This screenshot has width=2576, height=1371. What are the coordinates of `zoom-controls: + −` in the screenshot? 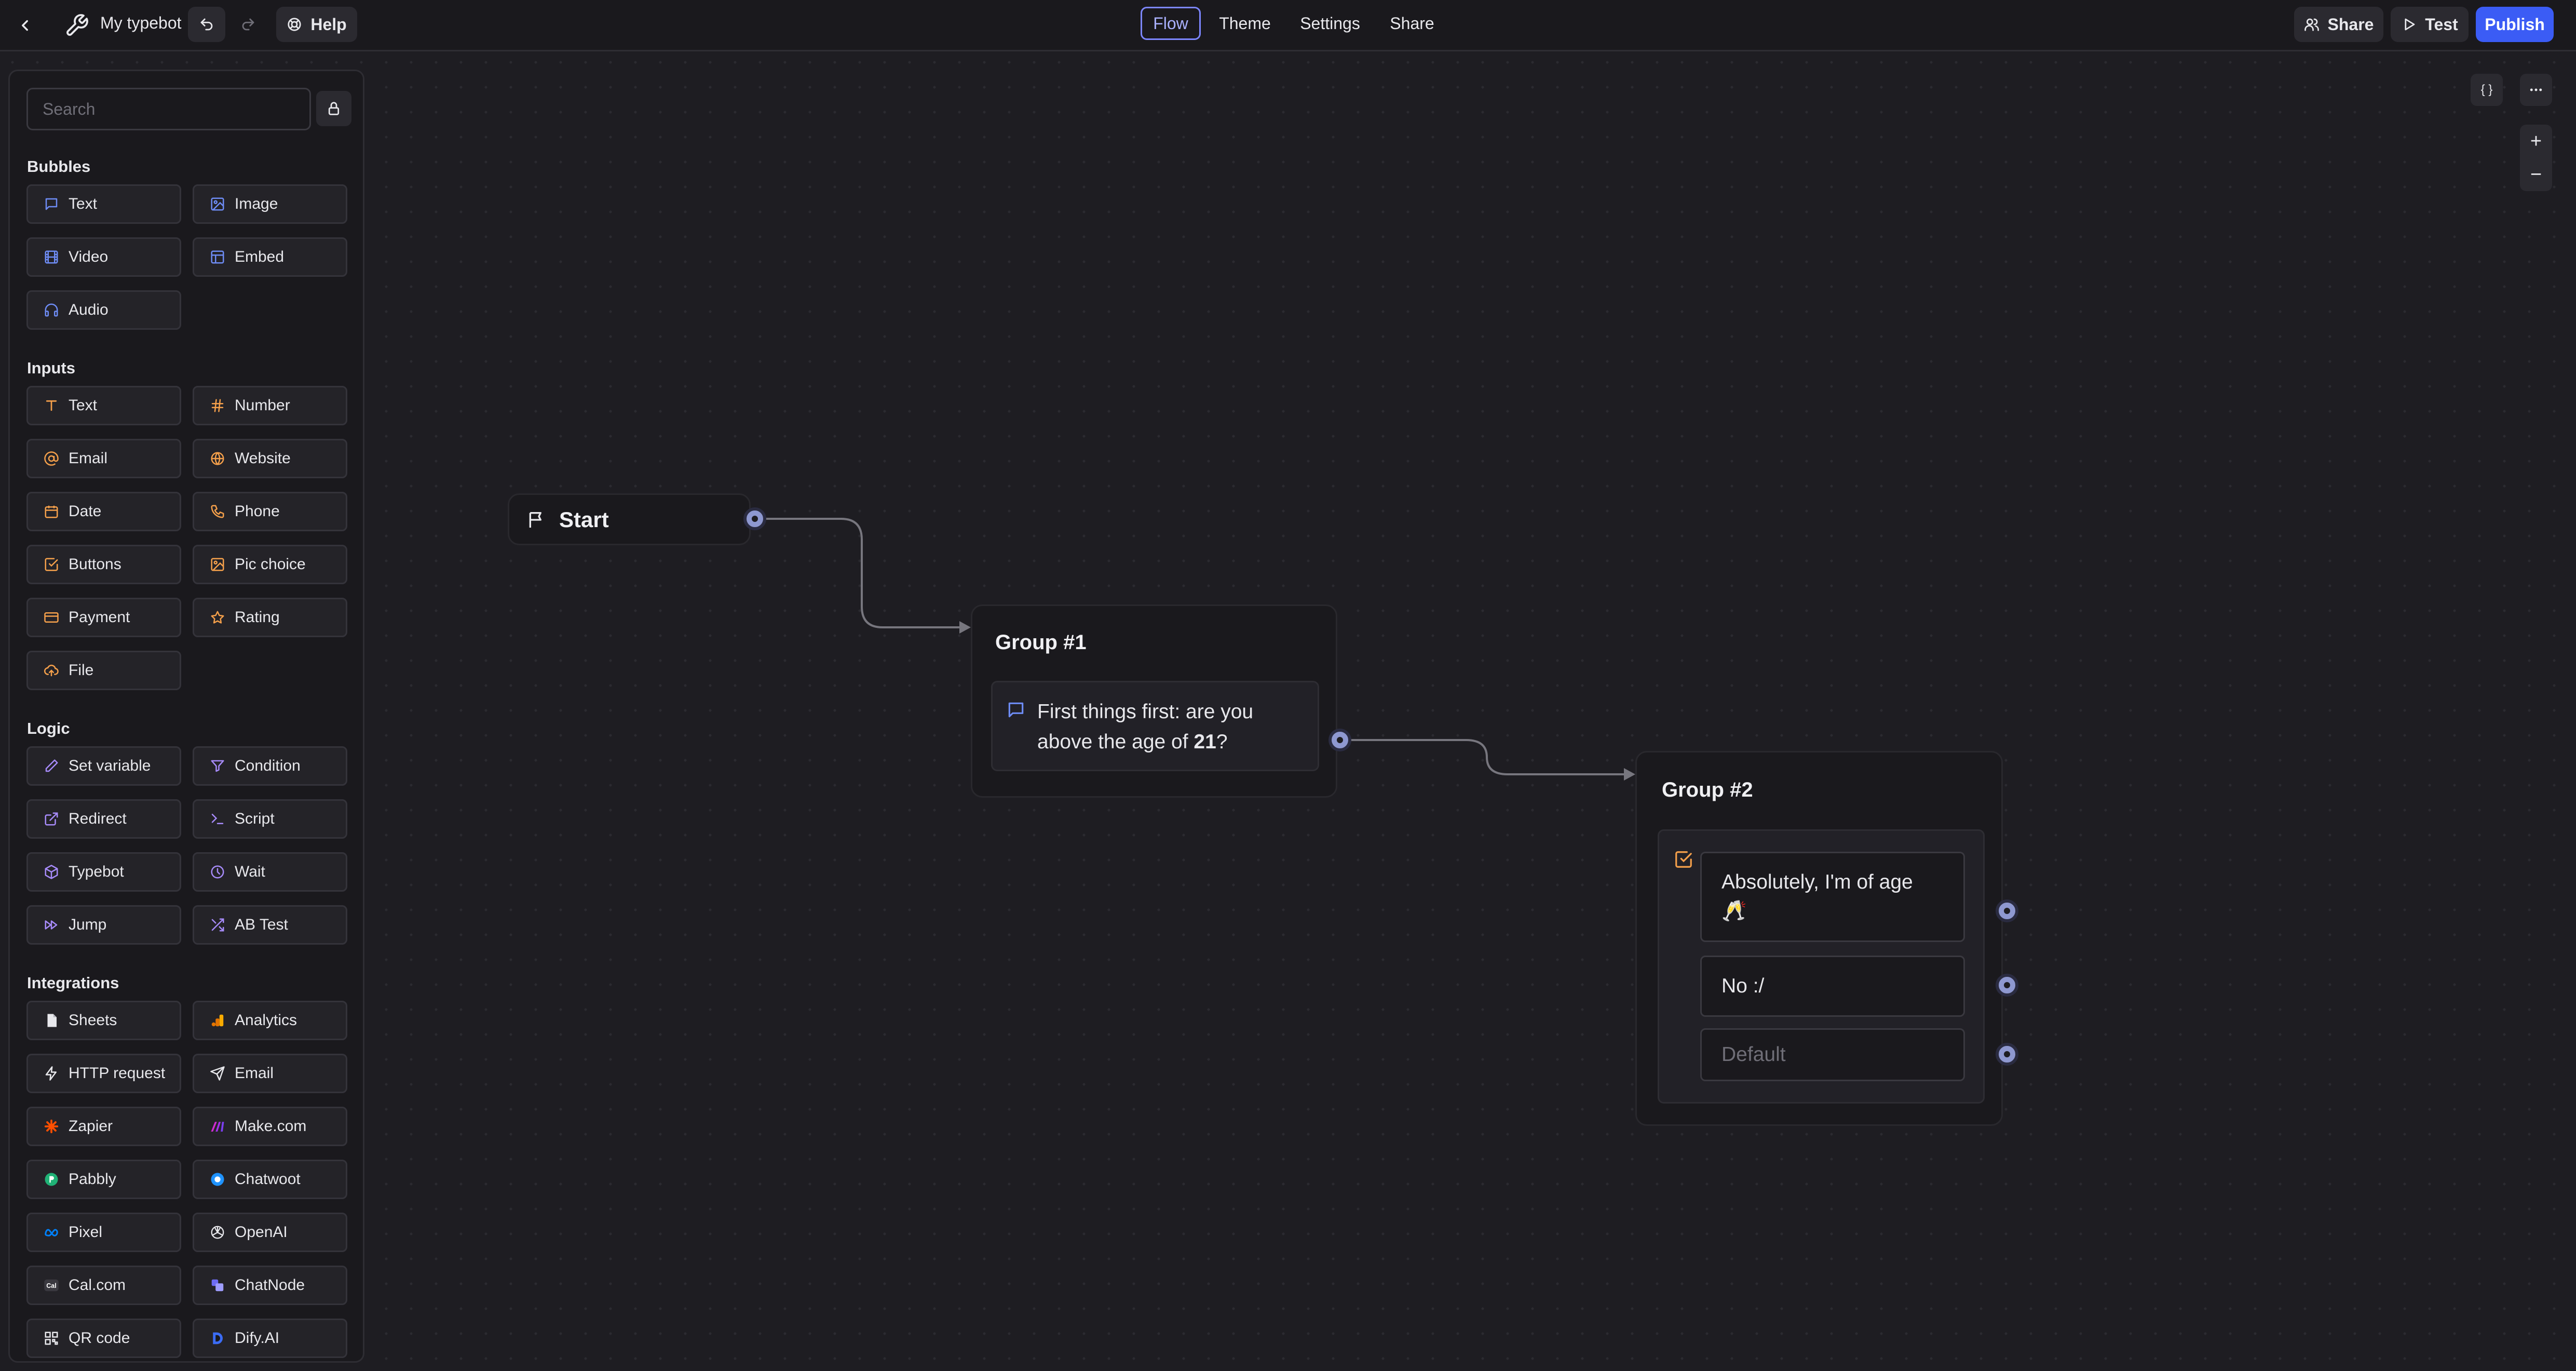 It's located at (2536, 158).